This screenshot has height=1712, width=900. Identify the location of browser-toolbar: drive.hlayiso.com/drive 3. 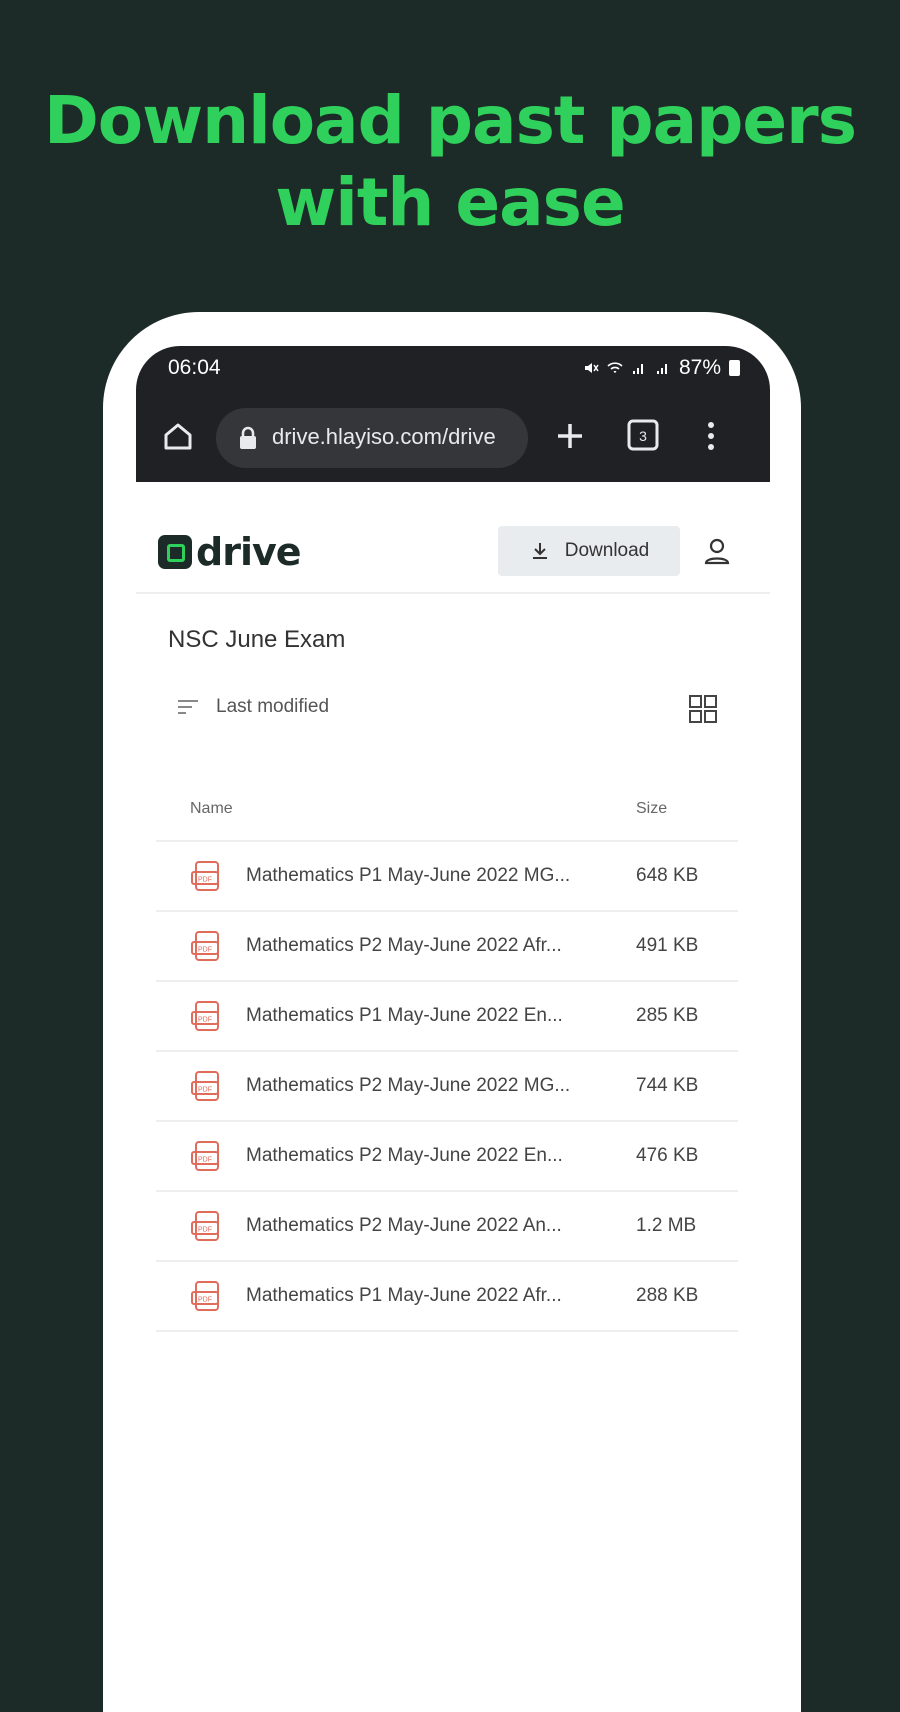
(453, 437).